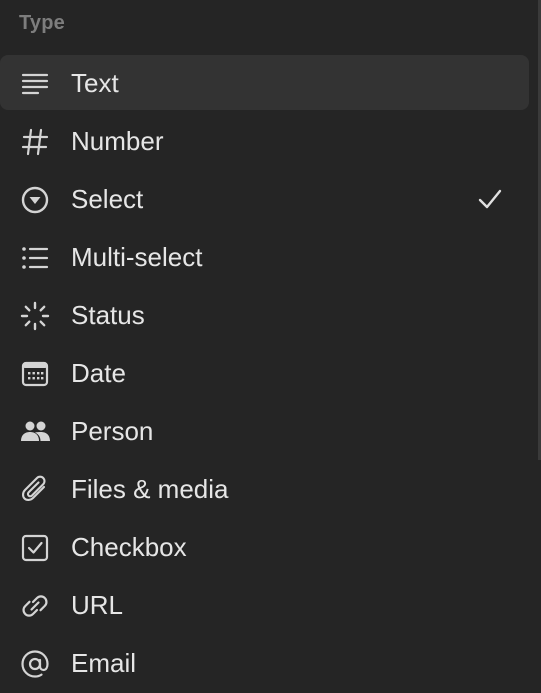  What do you see at coordinates (35, 548) in the screenshot?
I see `checkbox-icon` at bounding box center [35, 548].